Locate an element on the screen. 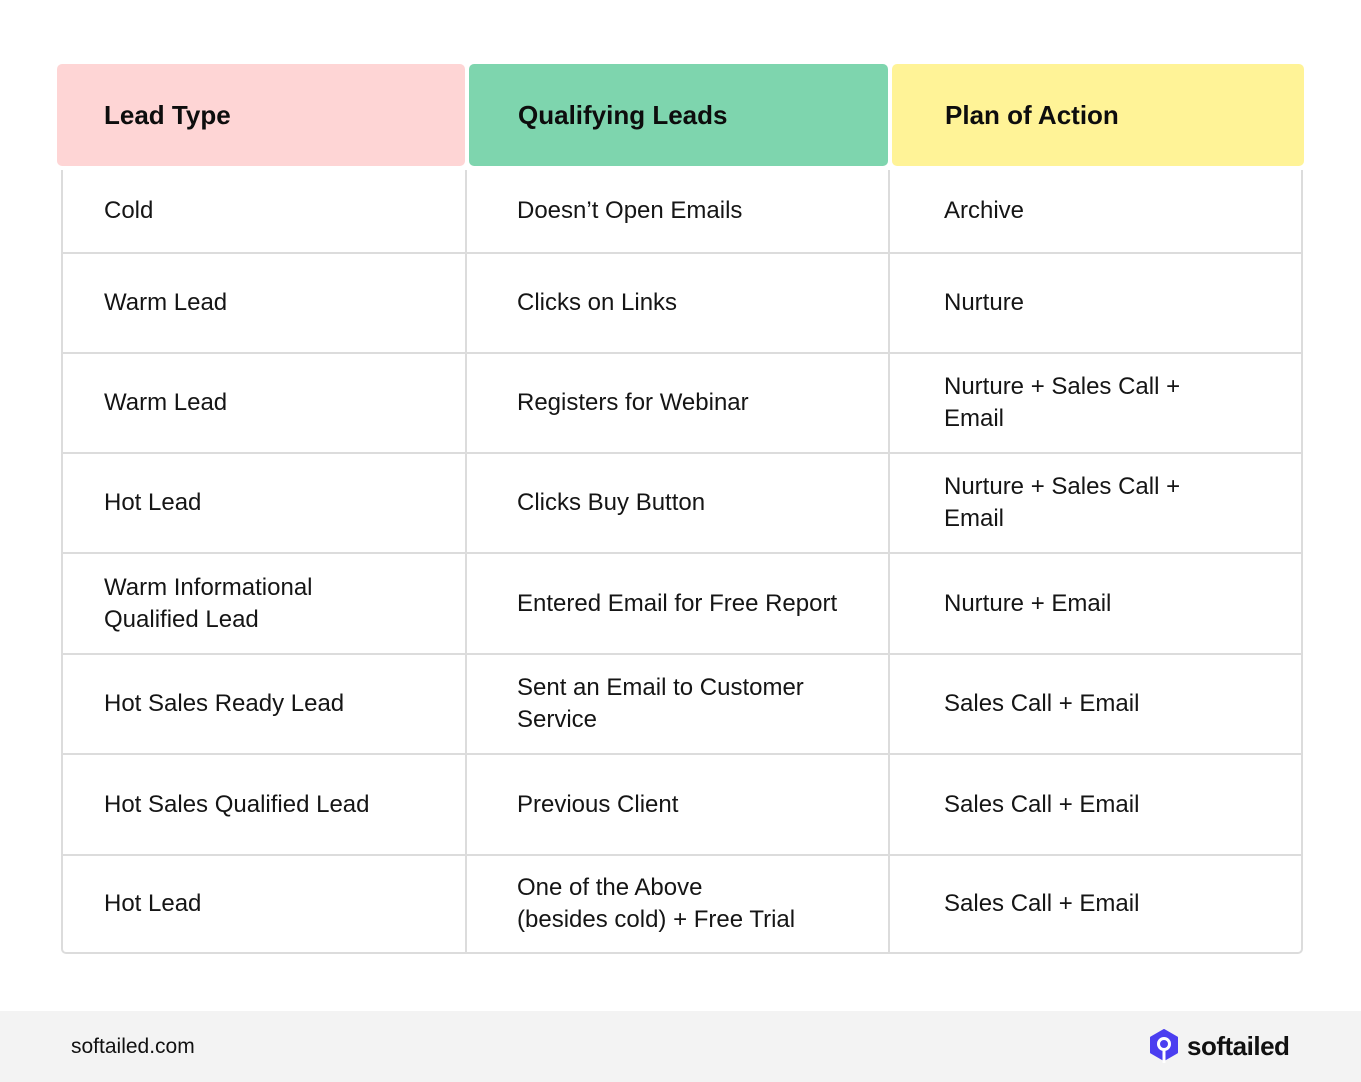 The height and width of the screenshot is (1082, 1361). brand-logo: softailed is located at coordinates (1219, 1046).